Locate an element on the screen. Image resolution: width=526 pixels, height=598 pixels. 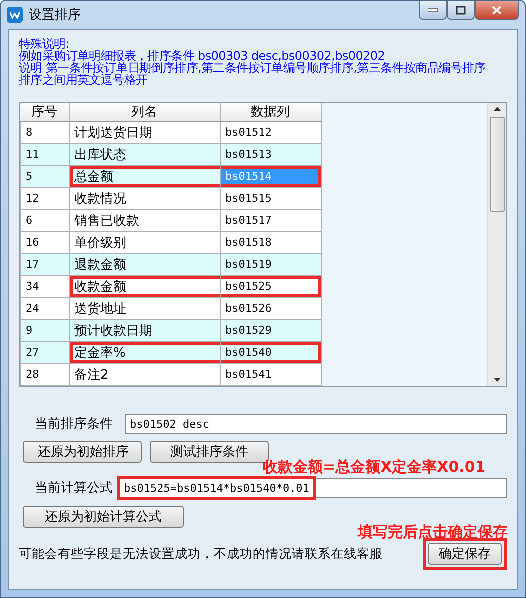
table-cell: 计划送货日期 is located at coordinates (144, 133).